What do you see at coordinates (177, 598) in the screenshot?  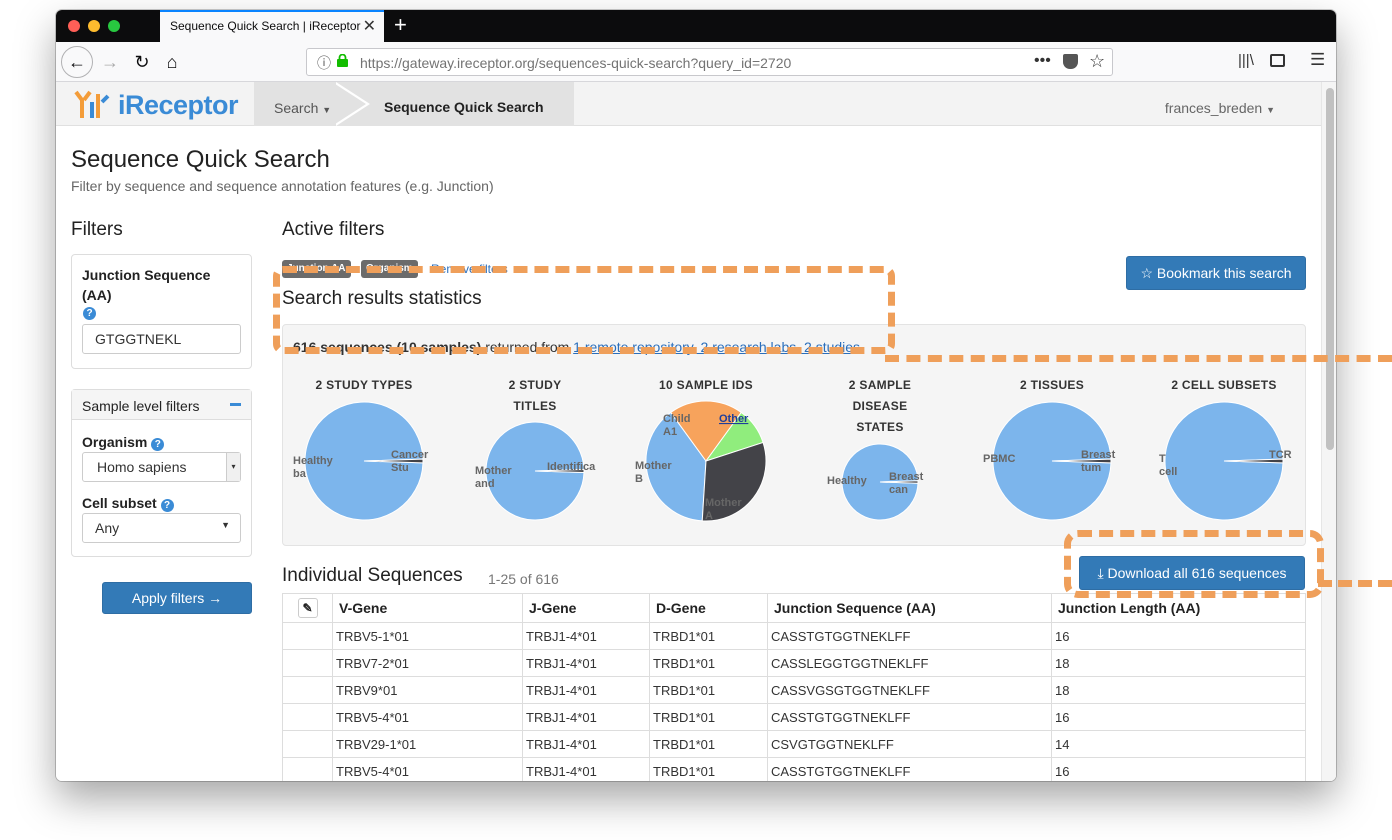 I see `apply-filters-button: Apply filters →` at bounding box center [177, 598].